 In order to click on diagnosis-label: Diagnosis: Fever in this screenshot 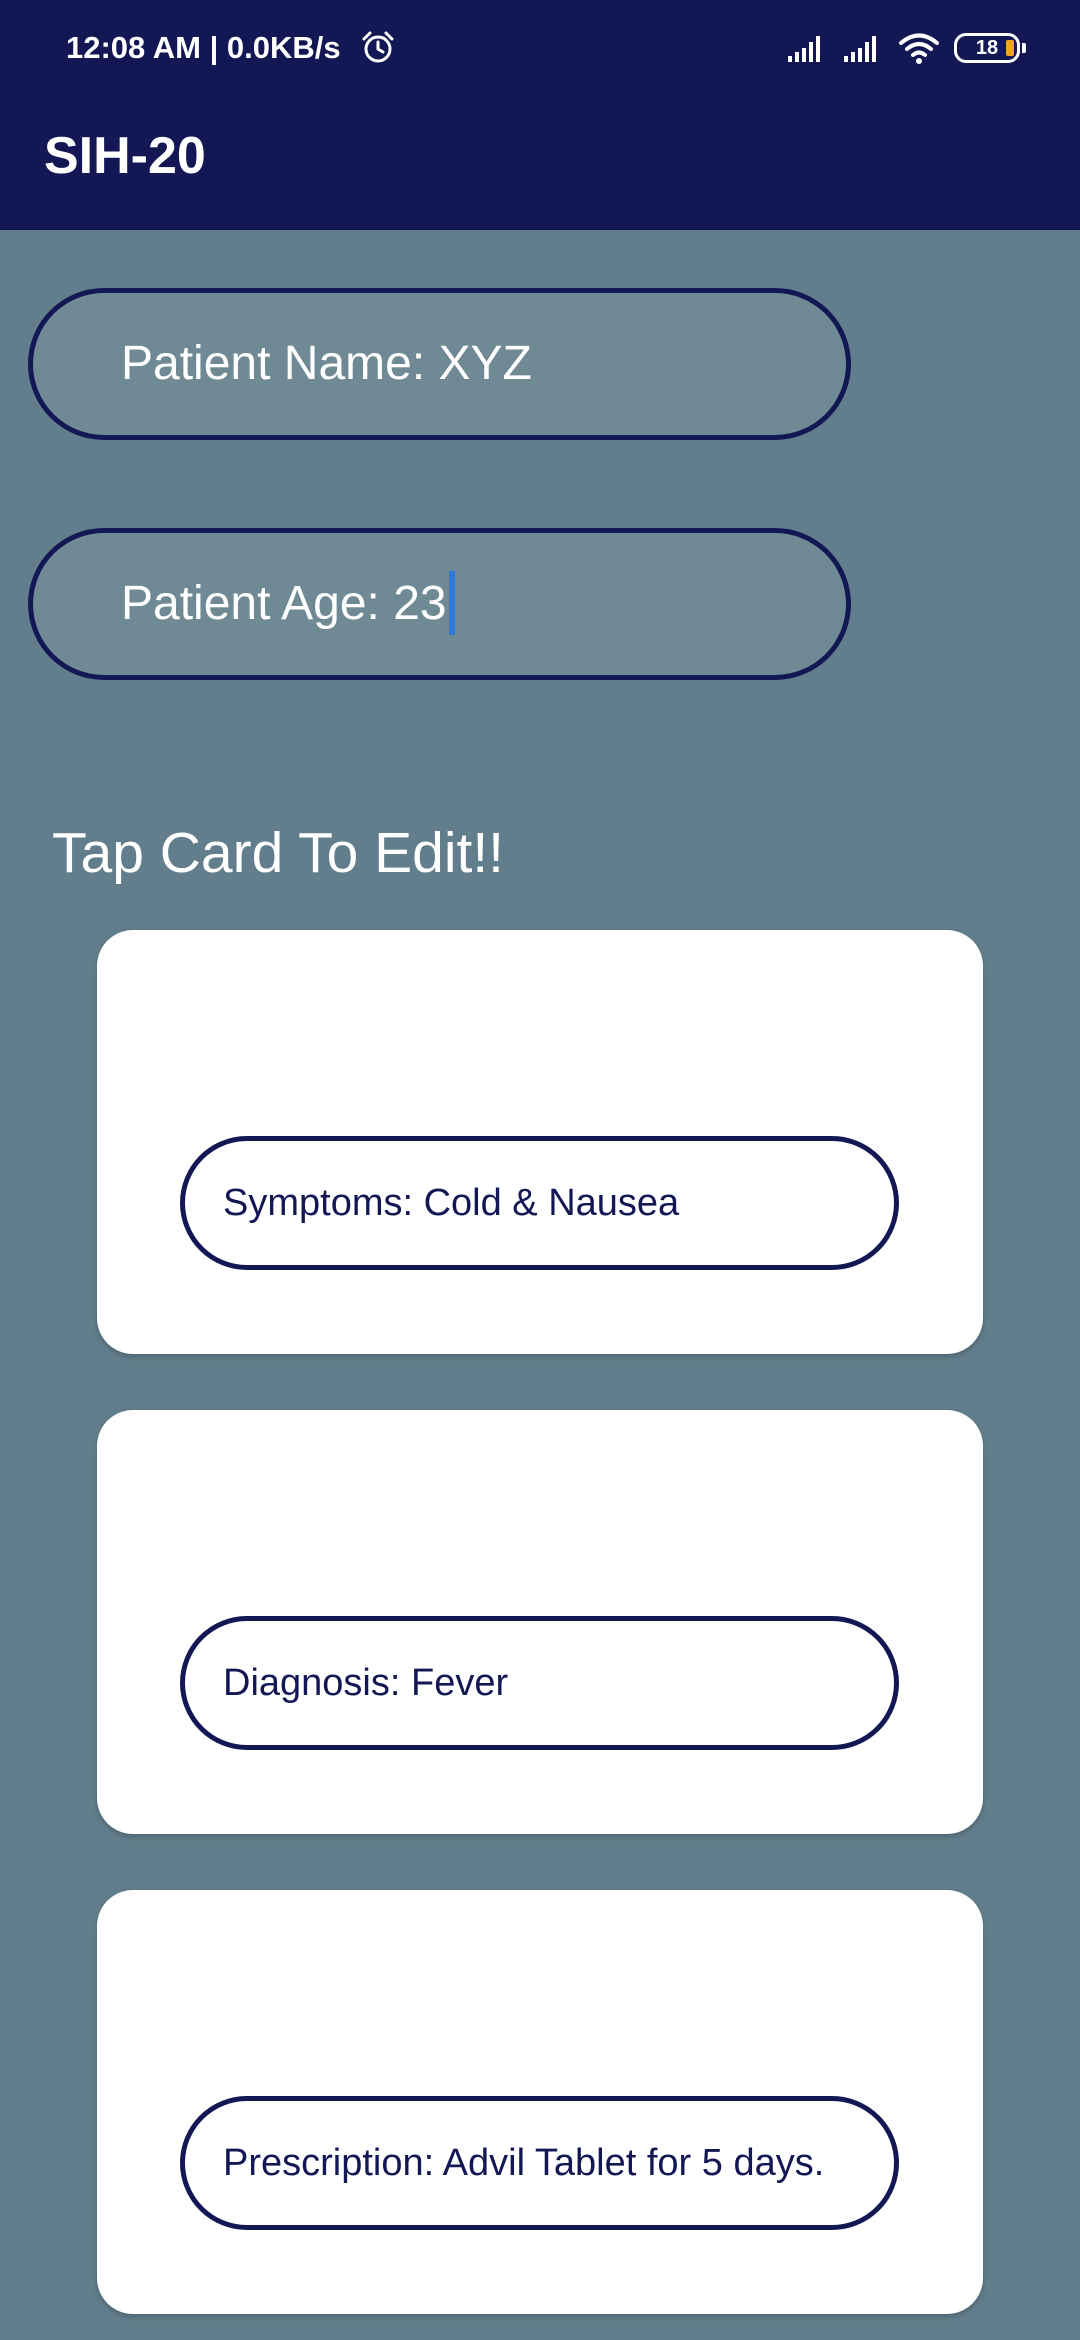, I will do `click(539, 1683)`.